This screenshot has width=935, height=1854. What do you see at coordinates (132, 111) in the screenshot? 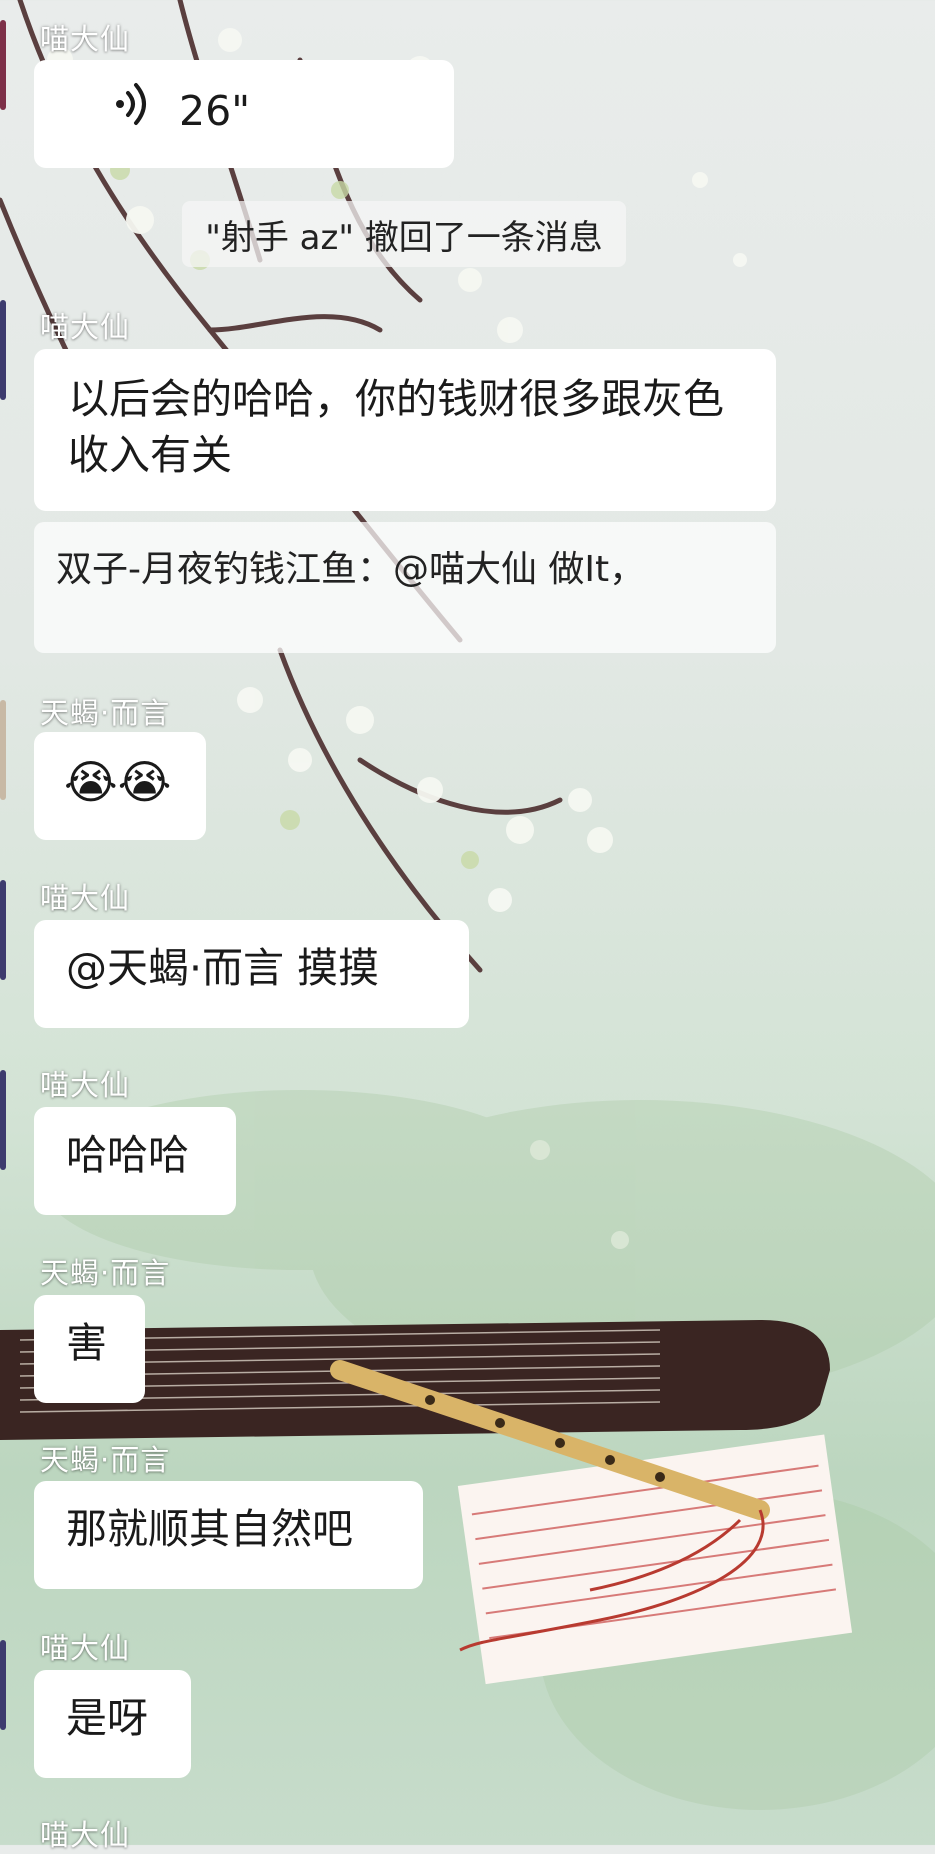
I see `voice-wave-icon` at bounding box center [132, 111].